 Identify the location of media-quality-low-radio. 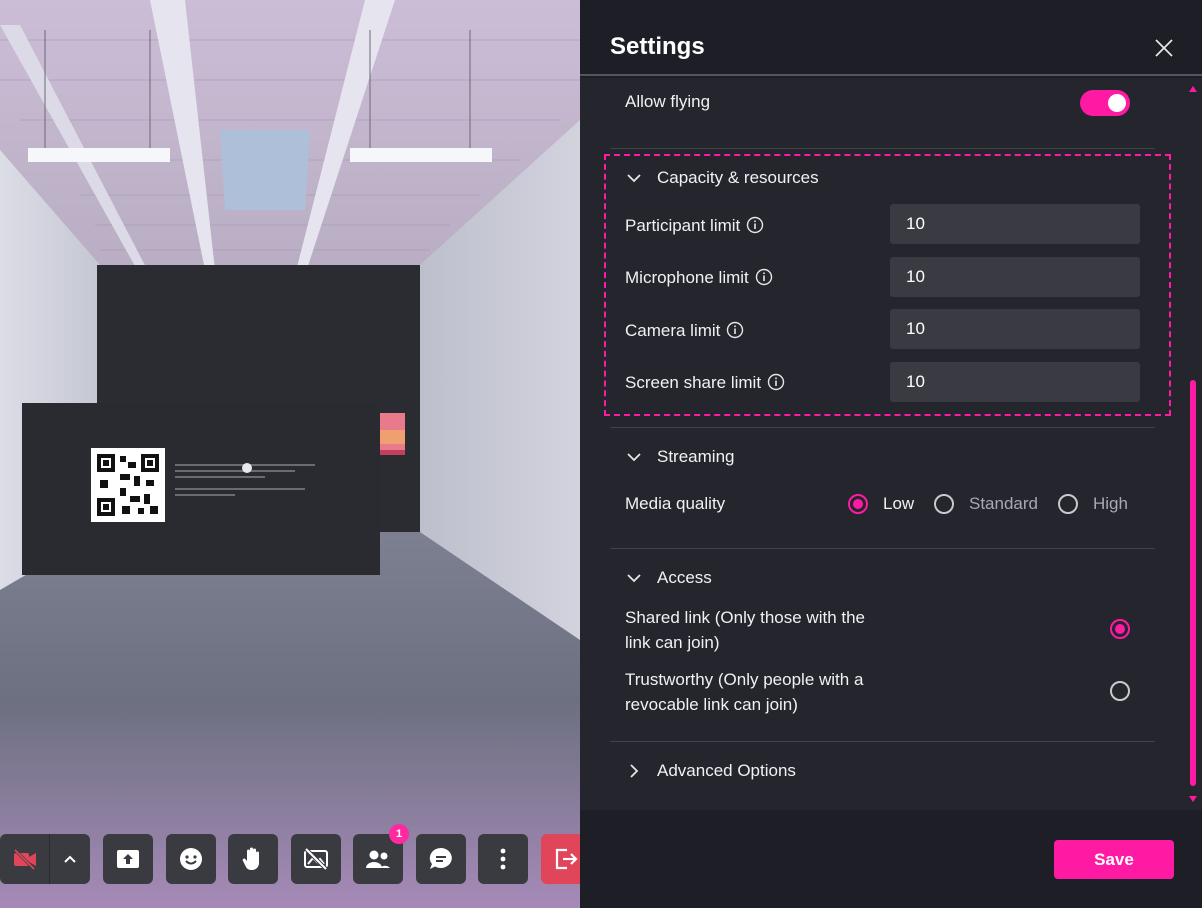
(858, 504).